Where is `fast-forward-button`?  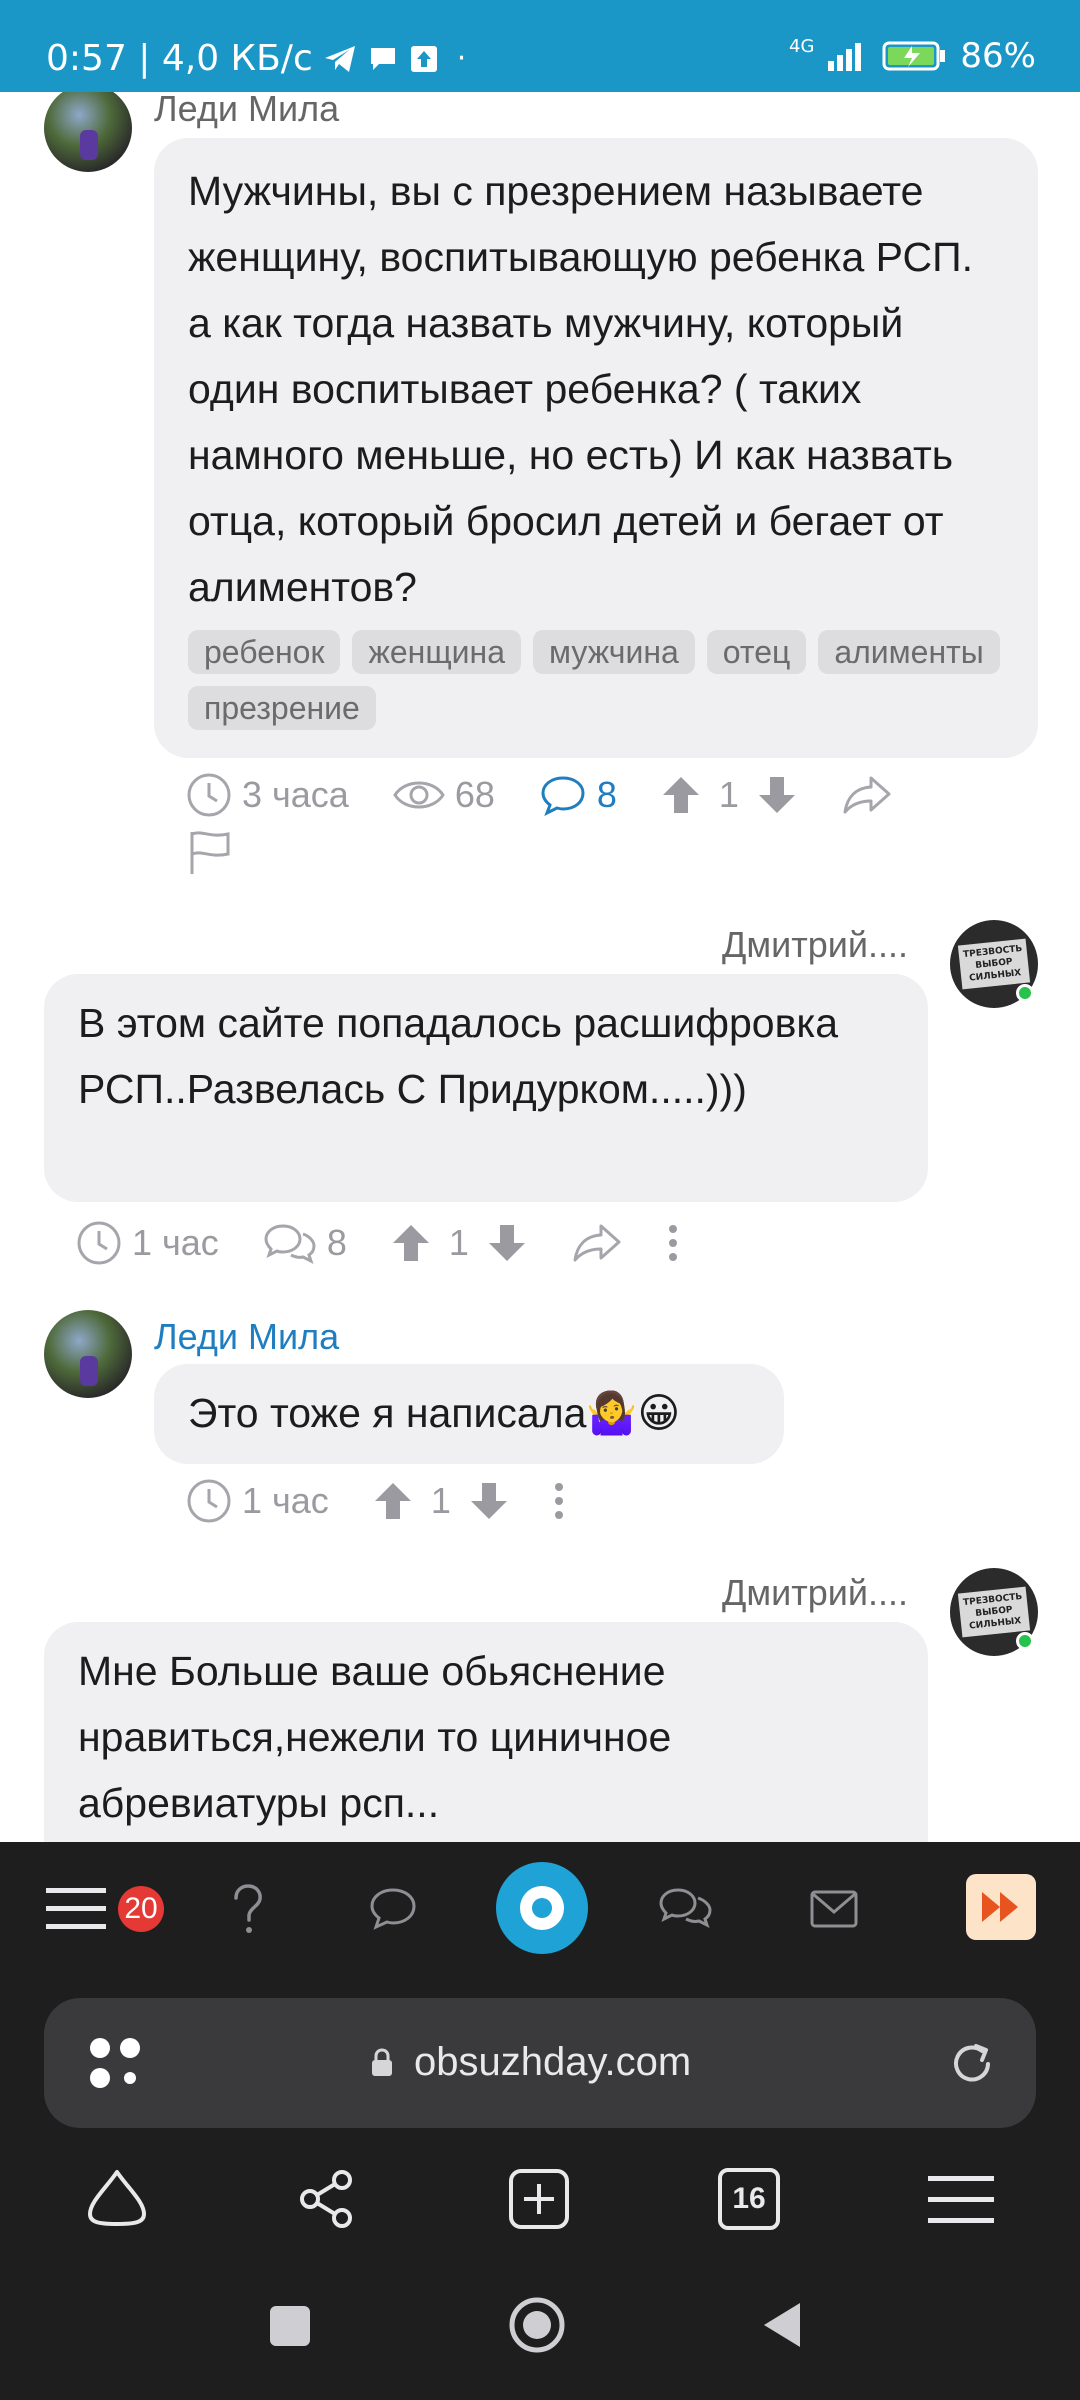 fast-forward-button is located at coordinates (1001, 1907).